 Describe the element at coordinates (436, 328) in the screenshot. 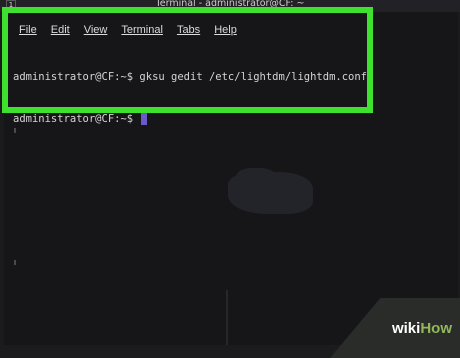

I see `watermark-how: How` at that location.